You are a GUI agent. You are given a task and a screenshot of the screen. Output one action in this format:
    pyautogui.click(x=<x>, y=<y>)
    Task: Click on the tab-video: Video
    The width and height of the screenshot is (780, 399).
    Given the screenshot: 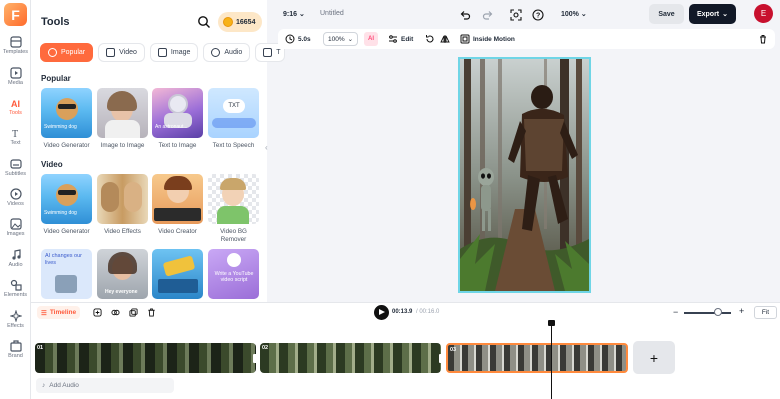 What is the action you would take?
    pyautogui.click(x=121, y=52)
    